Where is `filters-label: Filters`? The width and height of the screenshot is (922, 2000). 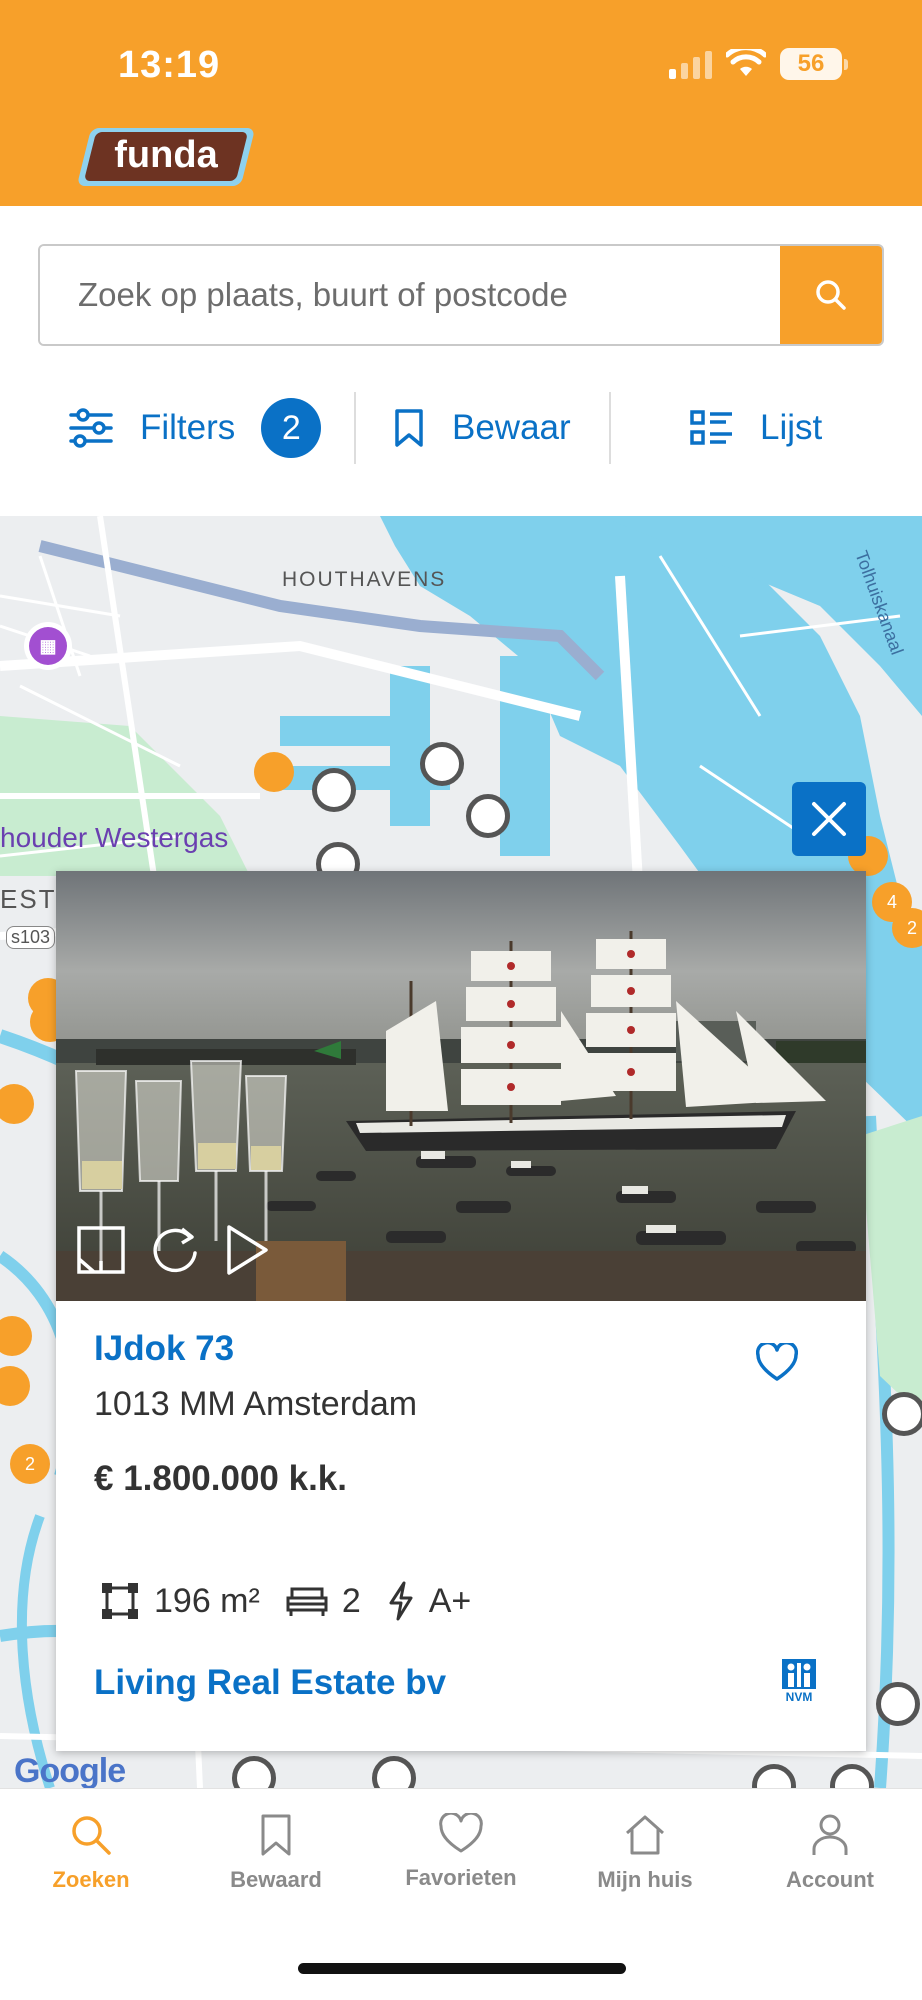 filters-label: Filters is located at coordinates (188, 427).